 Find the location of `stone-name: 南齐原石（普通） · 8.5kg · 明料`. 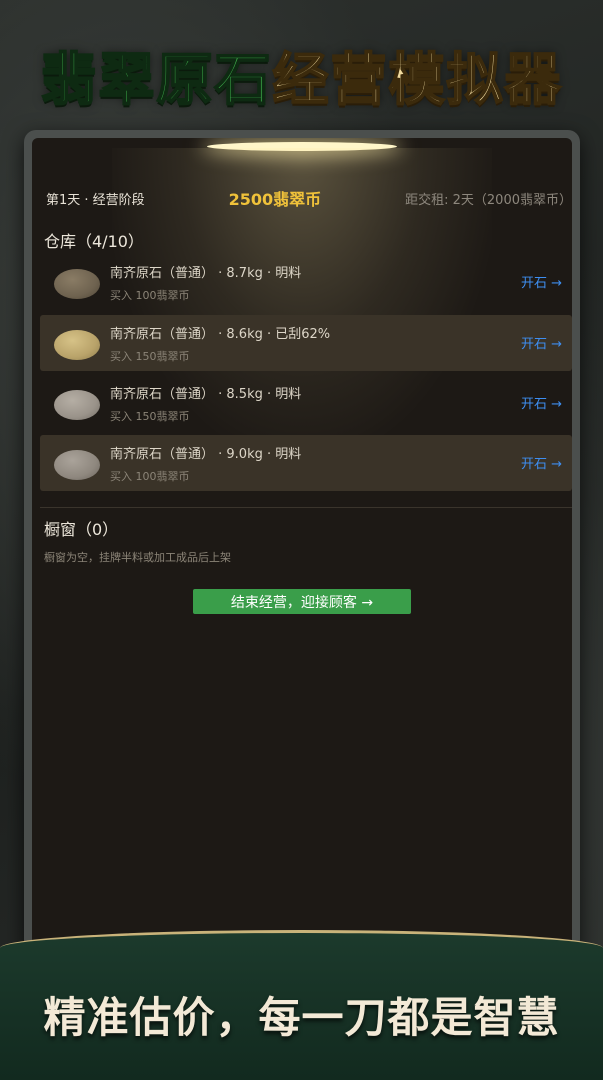

stone-name: 南齐原石（普通） · 8.5kg · 明料 is located at coordinates (206, 394).